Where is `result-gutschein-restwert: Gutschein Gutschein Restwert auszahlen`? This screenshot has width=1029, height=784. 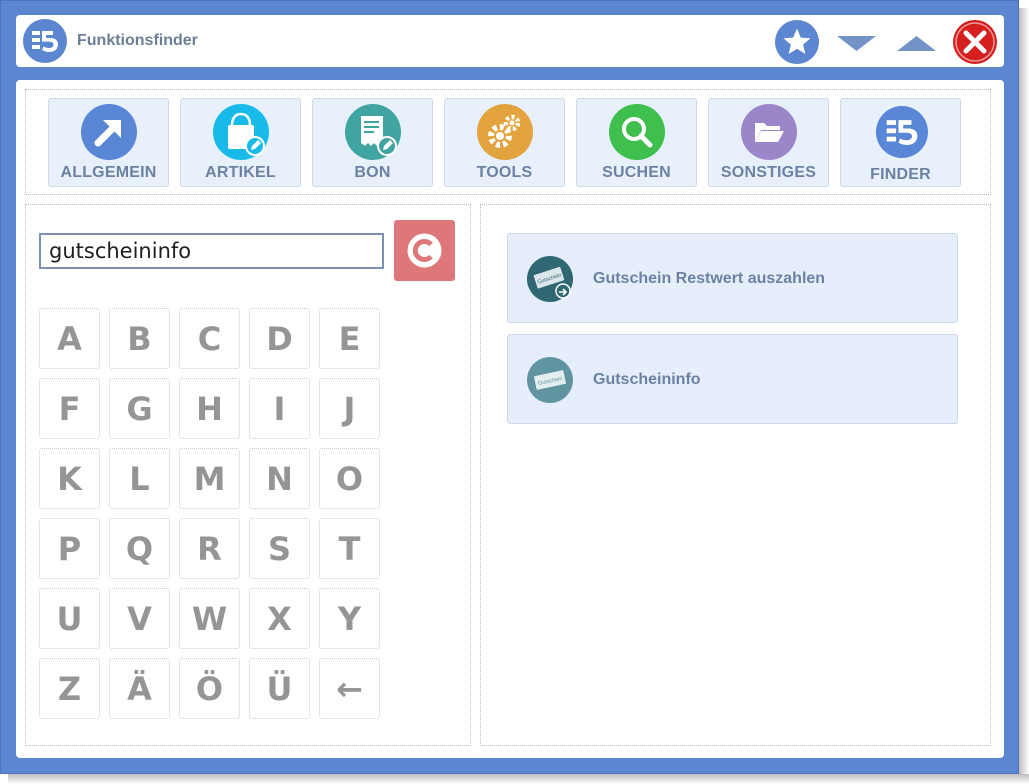 result-gutschein-restwert: Gutschein Gutschein Restwert auszahlen is located at coordinates (732, 278).